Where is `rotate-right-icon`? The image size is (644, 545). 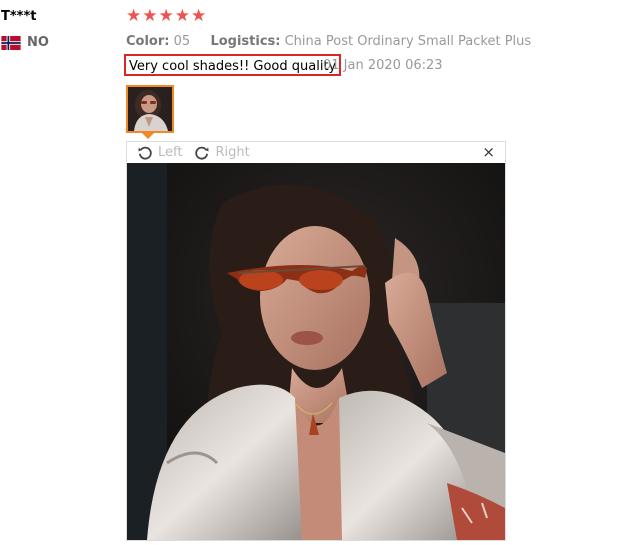
rotate-right-icon is located at coordinates (202, 153).